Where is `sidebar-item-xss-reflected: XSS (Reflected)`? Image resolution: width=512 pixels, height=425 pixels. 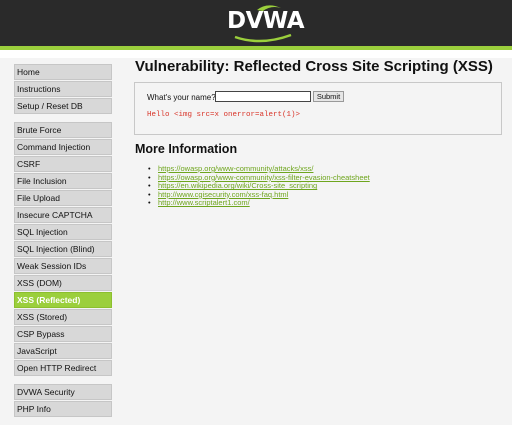
sidebar-item-xss-reflected: XSS (Reflected) is located at coordinates (63, 300).